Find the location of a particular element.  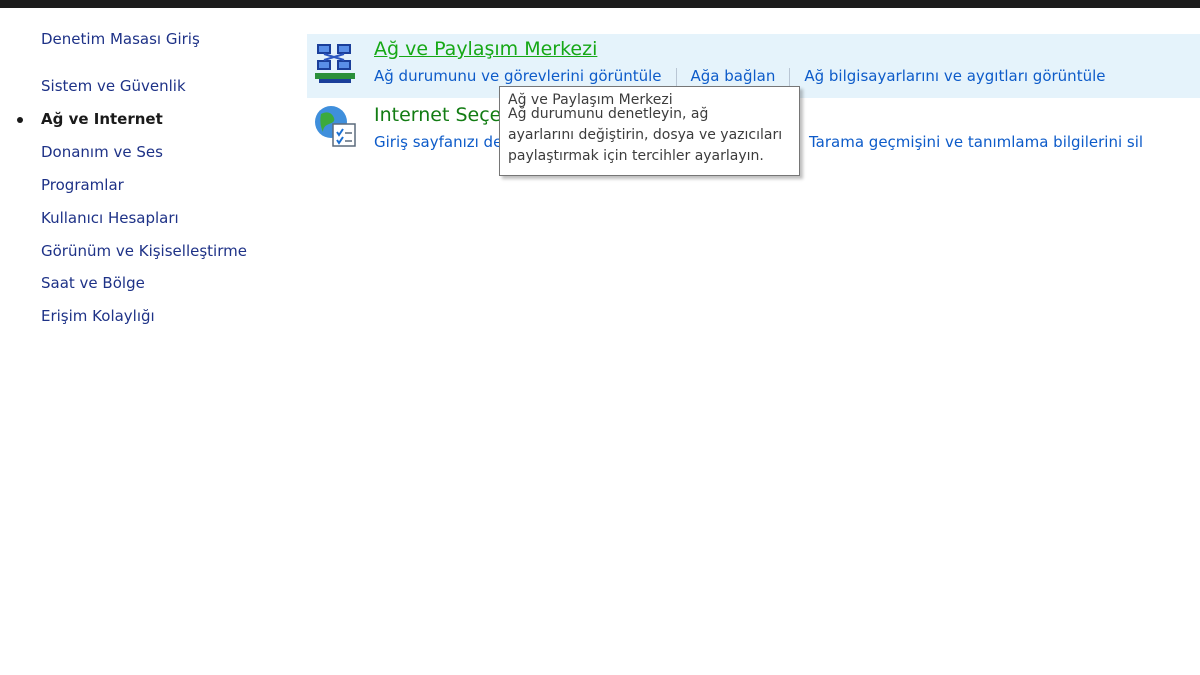

network-sharing-icon is located at coordinates (335, 63).